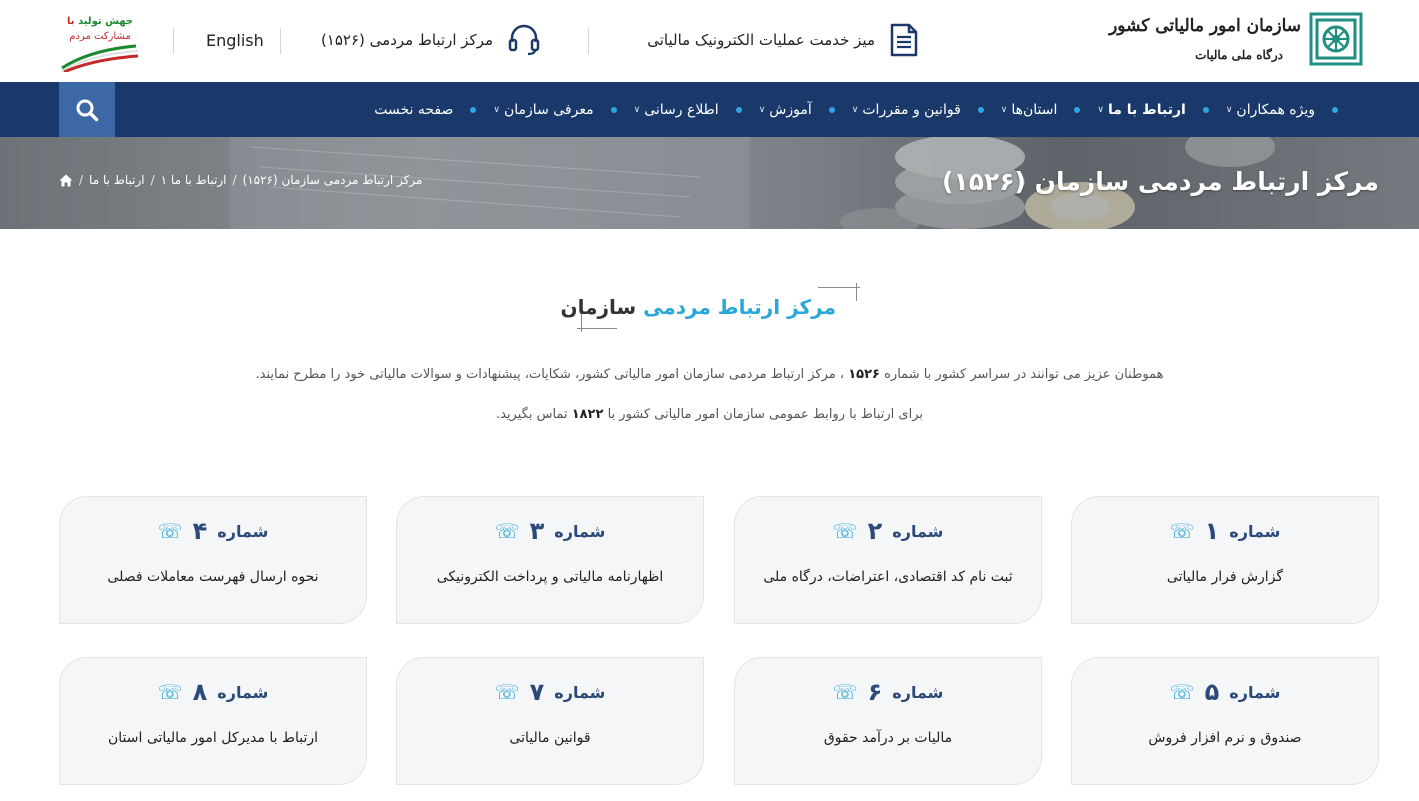 Image resolution: width=1419 pixels, height=801 pixels. Describe the element at coordinates (213, 577) in the screenshot. I see `card-description: نحوه ارسال فهرست معاملات فصلی` at that location.